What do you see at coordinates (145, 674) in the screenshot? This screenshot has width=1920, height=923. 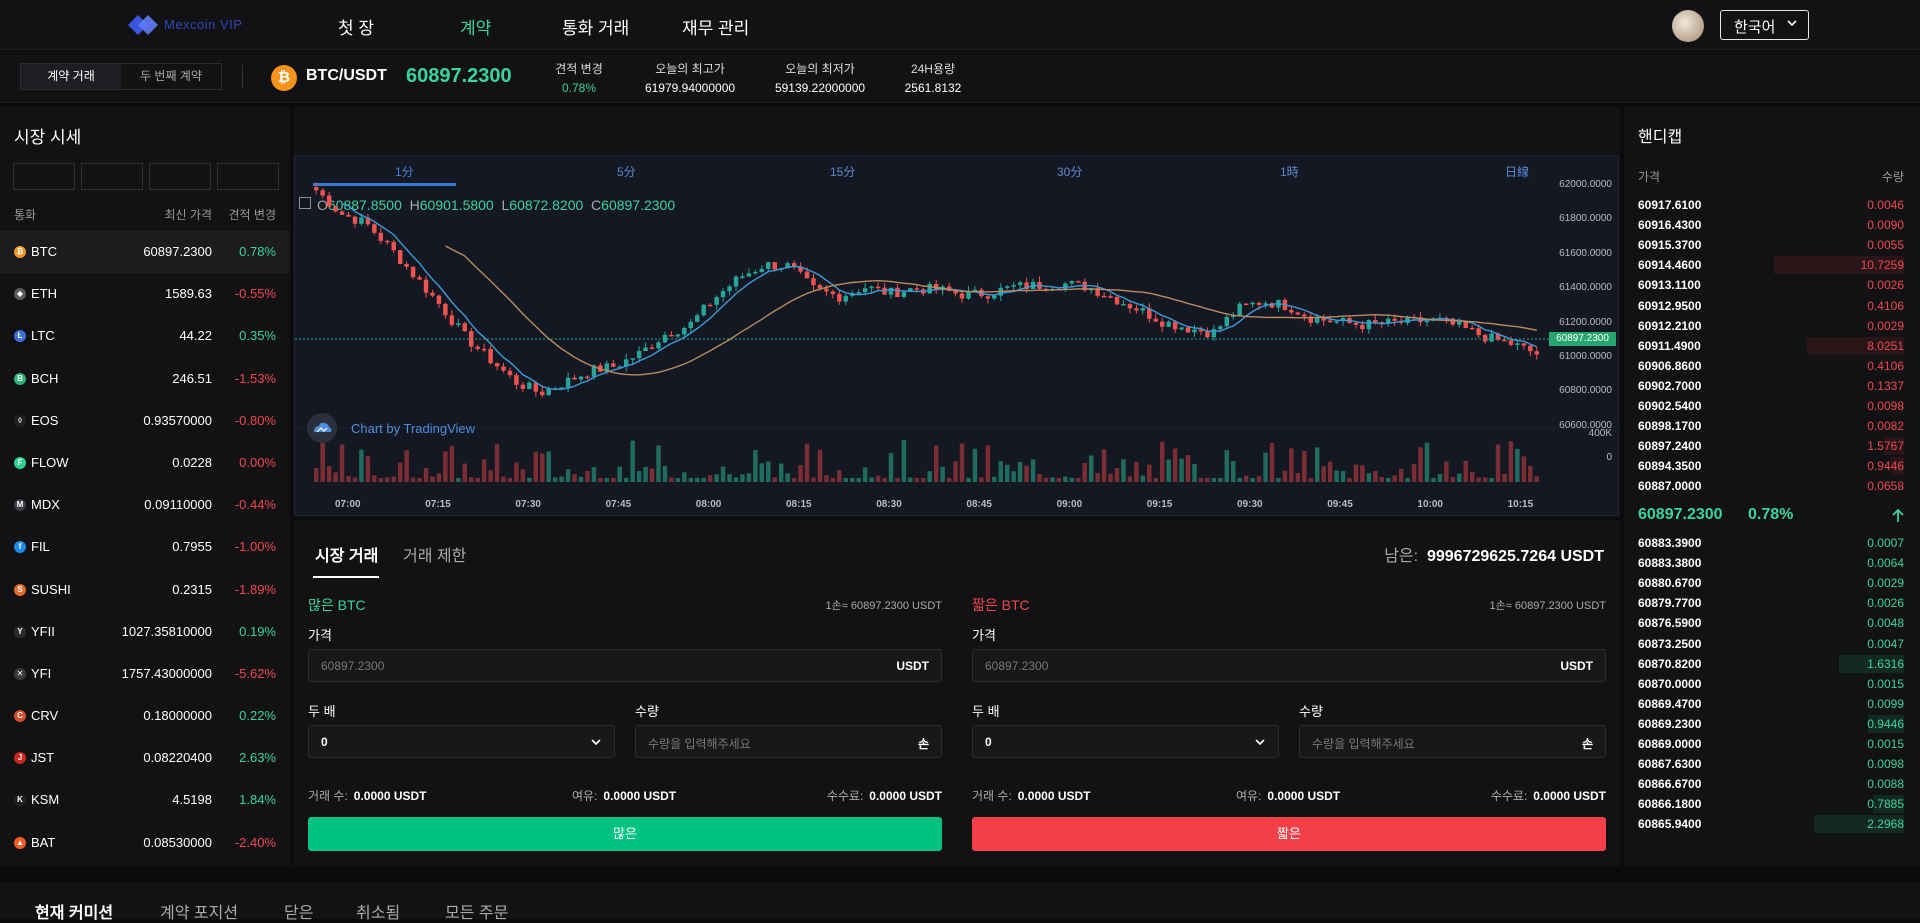 I see `market-row-yfi: ✕ YFI 1757.43000000 -5.62%` at bounding box center [145, 674].